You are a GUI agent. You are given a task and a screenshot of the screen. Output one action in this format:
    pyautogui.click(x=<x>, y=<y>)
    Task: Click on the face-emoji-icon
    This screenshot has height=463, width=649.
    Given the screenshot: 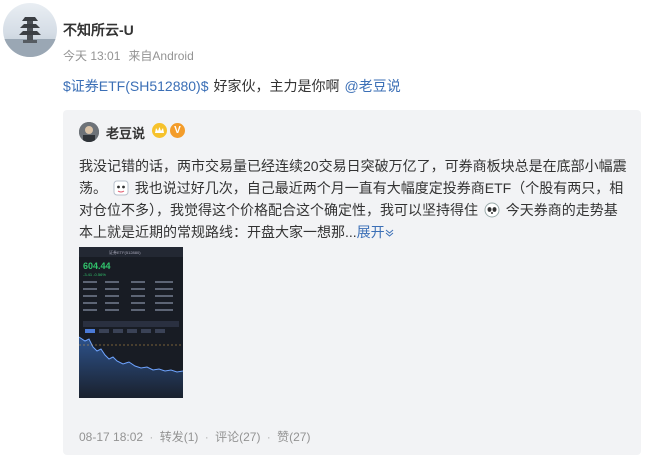 What is the action you would take?
    pyautogui.click(x=121, y=188)
    